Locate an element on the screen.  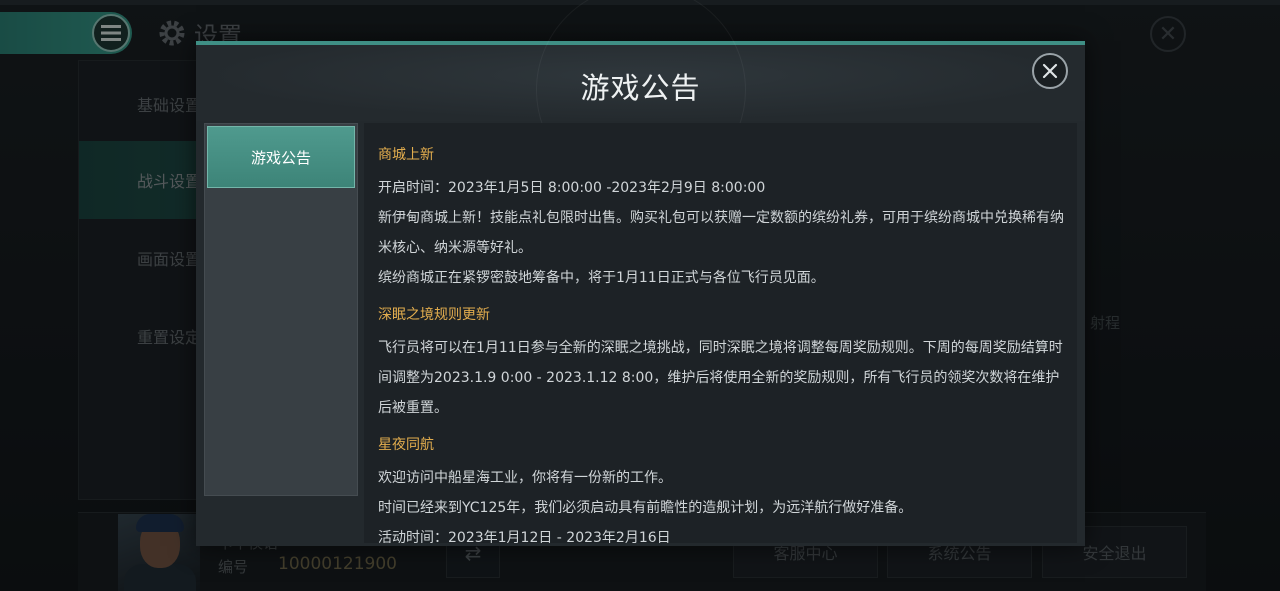
section-title: 商城上新 is located at coordinates (406, 155).